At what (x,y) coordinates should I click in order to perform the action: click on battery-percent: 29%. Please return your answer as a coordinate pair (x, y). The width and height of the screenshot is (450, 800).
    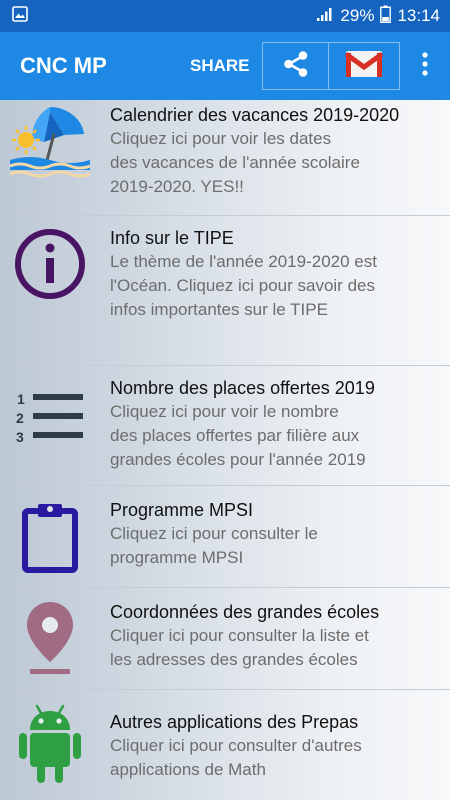
    Looking at the image, I should click on (357, 15).